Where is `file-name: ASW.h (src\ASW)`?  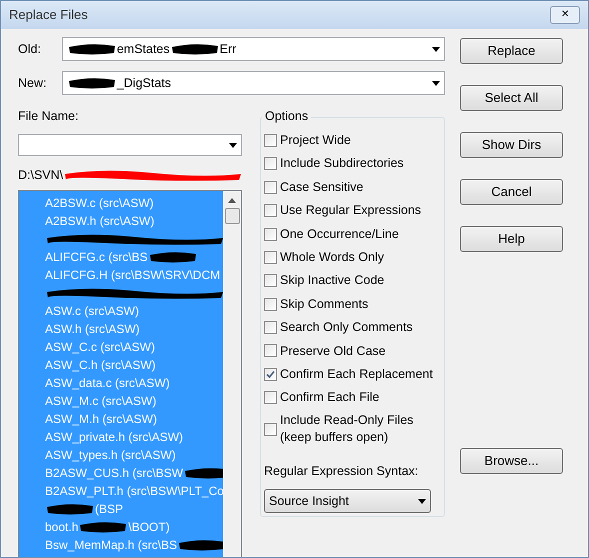 file-name: ASW.h (src\ASW) is located at coordinates (92, 329).